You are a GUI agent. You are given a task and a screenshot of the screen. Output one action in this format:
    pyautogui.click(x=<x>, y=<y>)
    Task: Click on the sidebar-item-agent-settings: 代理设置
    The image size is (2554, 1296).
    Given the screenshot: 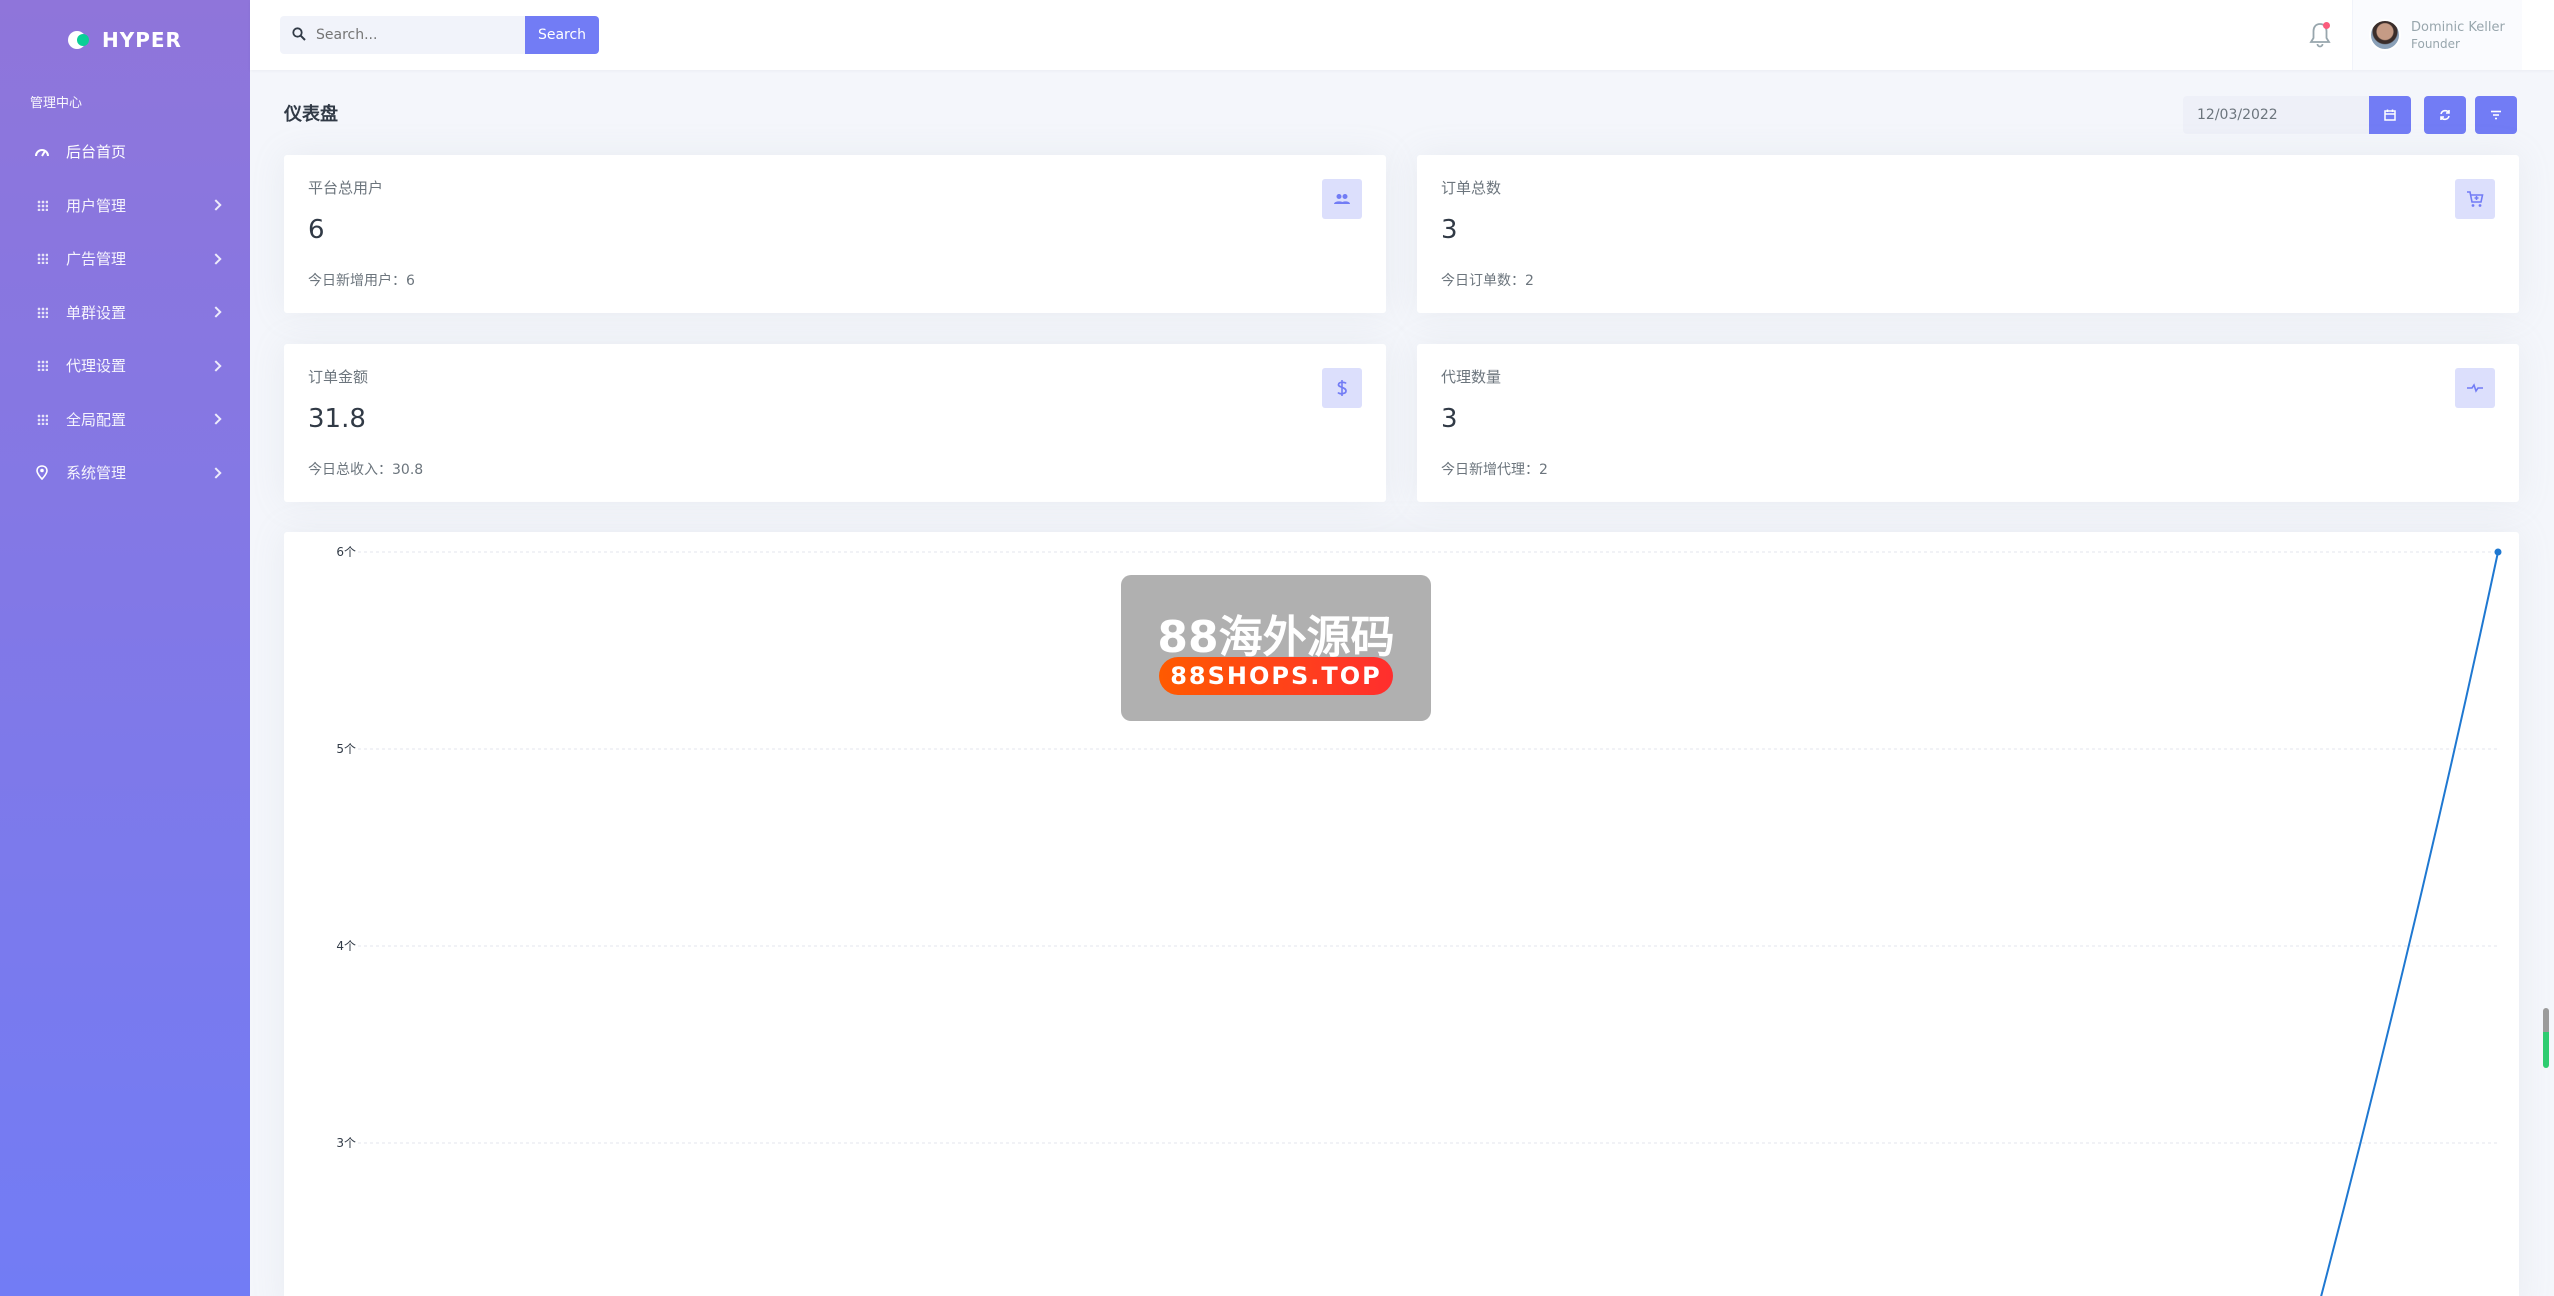 What is the action you would take?
    pyautogui.click(x=125, y=366)
    